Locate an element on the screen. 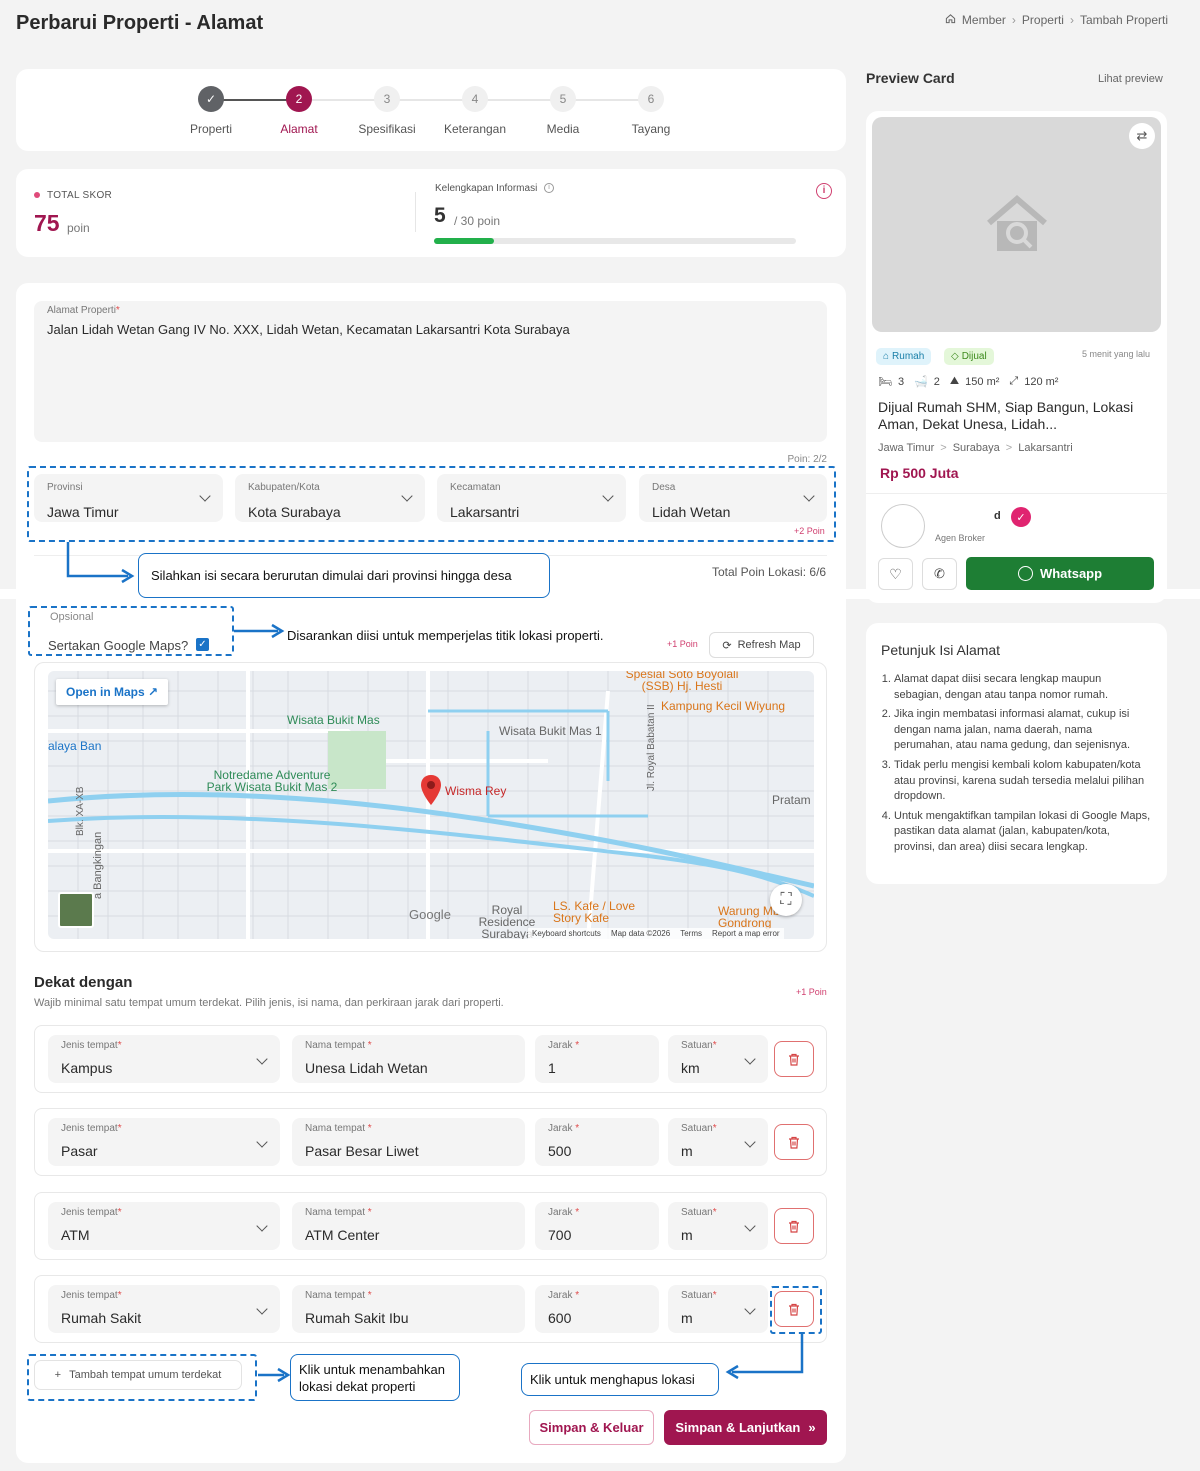  breadcrumb-item-member: Member is located at coordinates (984, 20).